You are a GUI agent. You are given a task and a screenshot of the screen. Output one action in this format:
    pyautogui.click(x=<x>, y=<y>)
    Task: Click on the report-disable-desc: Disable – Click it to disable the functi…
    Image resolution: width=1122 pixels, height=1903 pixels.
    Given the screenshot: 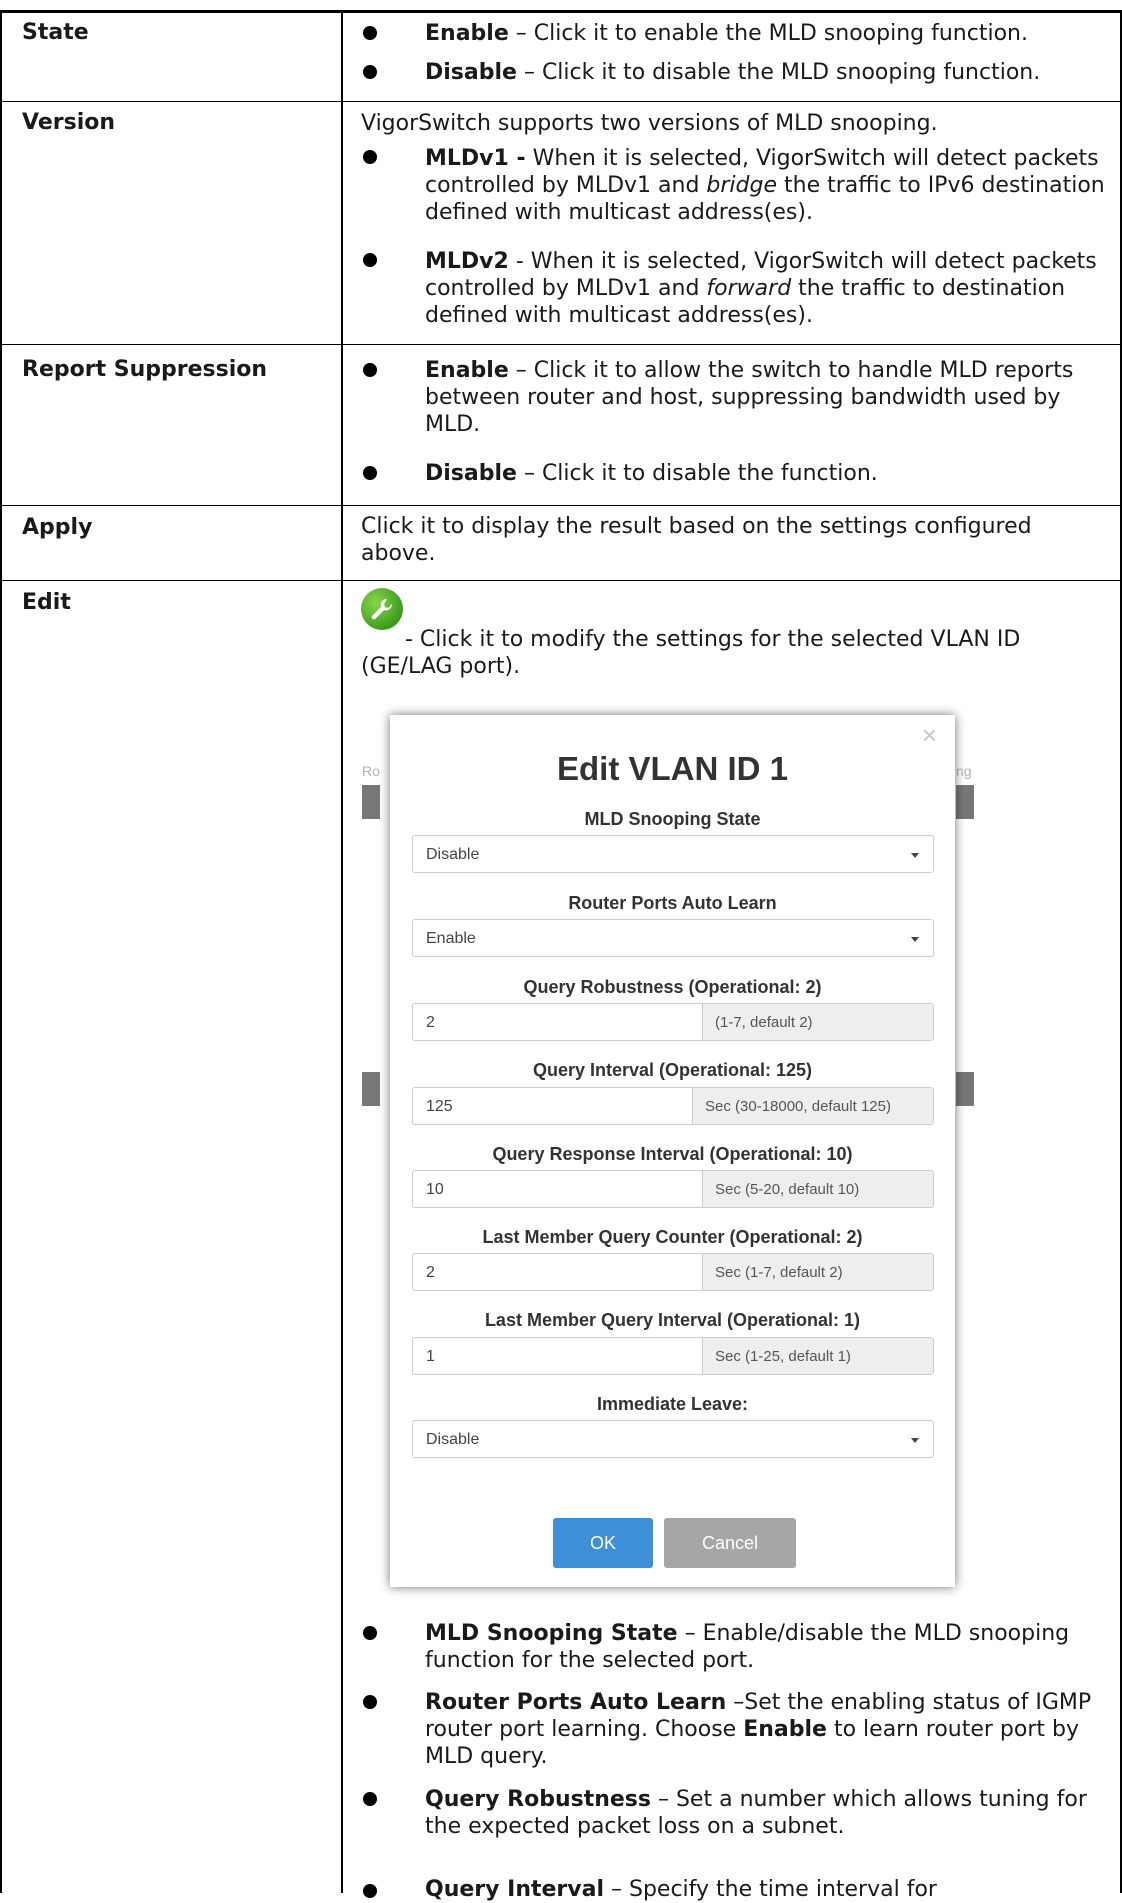 What is the action you would take?
    pyautogui.click(x=651, y=473)
    